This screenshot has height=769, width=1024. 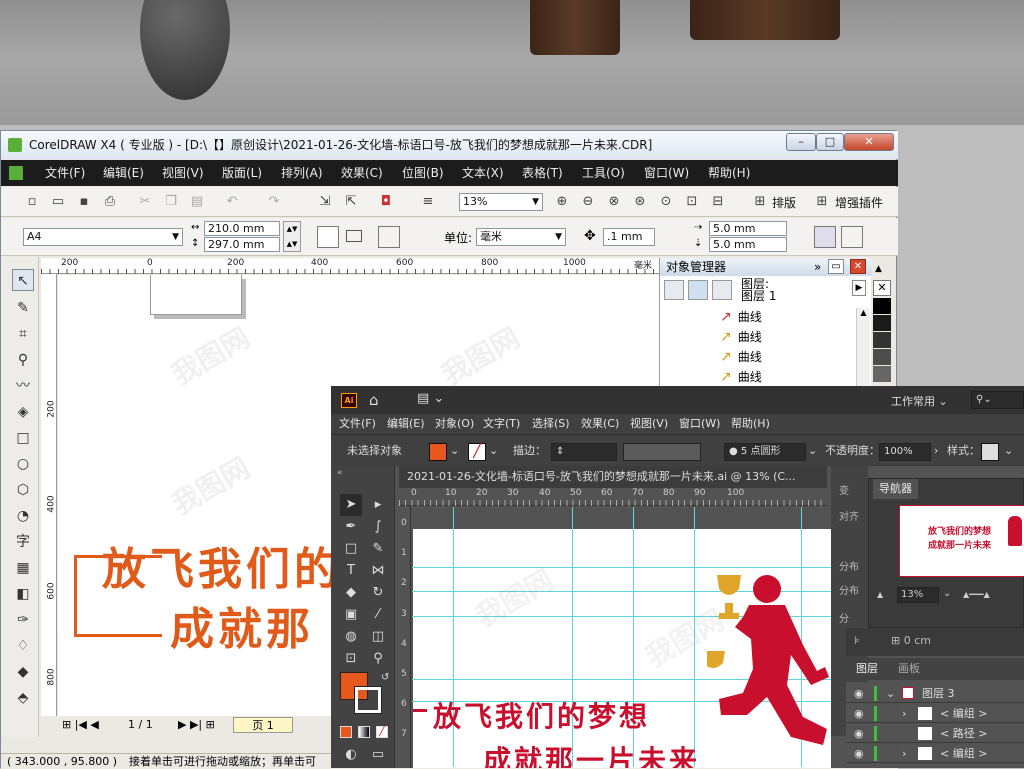 What do you see at coordinates (501, 424) in the screenshot?
I see `menu-type: 文字(T)` at bounding box center [501, 424].